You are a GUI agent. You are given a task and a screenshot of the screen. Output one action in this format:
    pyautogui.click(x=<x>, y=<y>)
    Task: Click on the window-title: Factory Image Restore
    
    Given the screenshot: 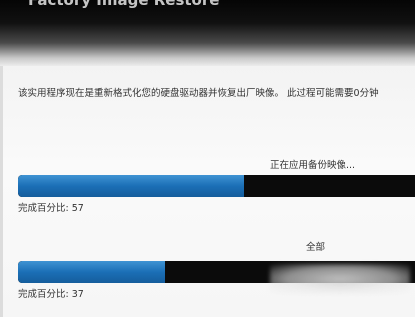 What is the action you would take?
    pyautogui.click(x=124, y=4)
    